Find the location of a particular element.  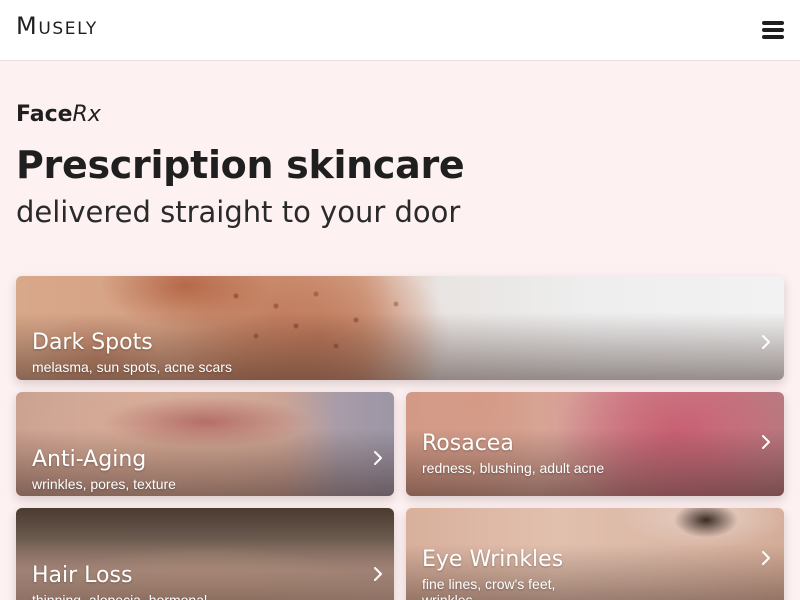

card-description: wrinkles, pores, texture is located at coordinates (104, 484).